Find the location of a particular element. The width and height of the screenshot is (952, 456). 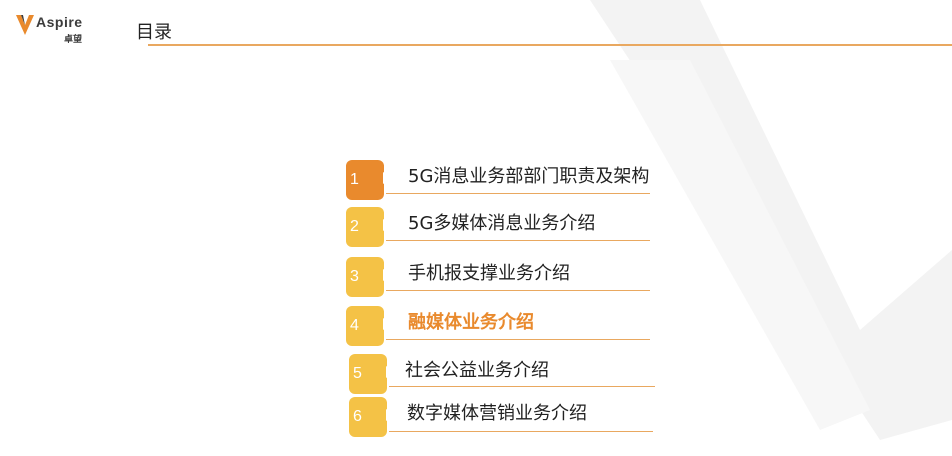

toc-label: 数字媒体营销业务介绍 is located at coordinates (497, 413).